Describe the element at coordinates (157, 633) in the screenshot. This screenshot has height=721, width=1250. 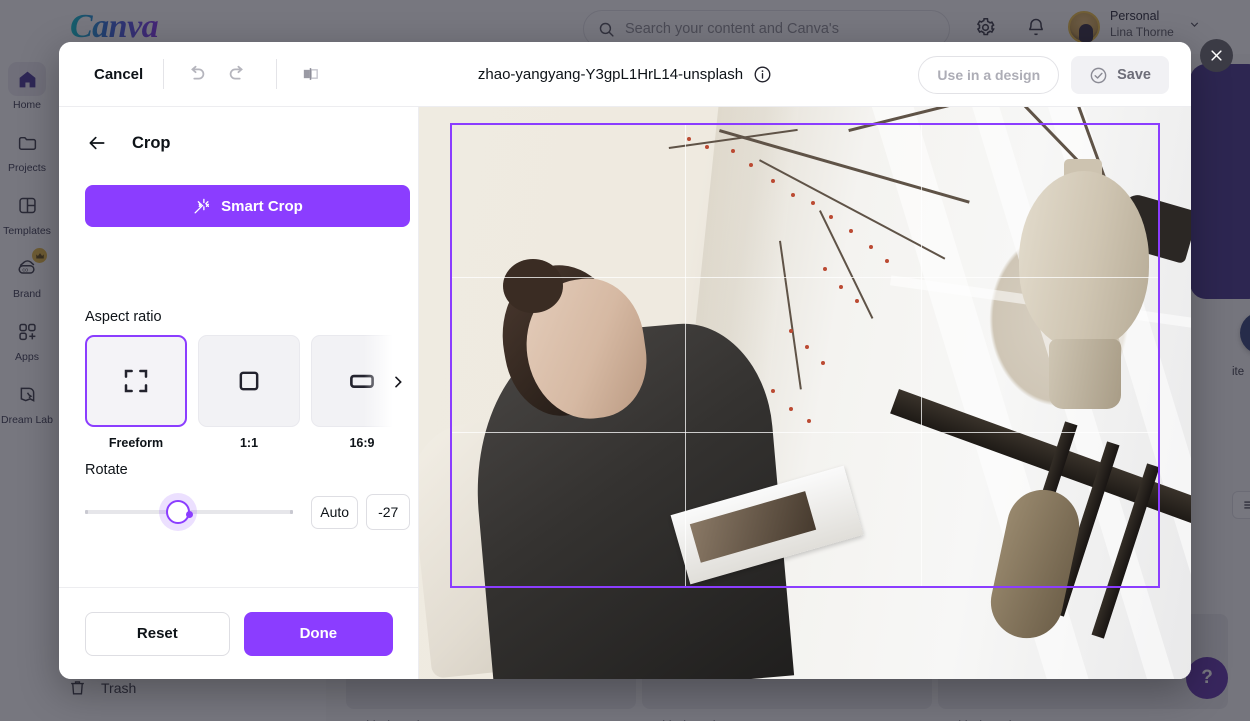
I see `reset-button: Reset` at that location.